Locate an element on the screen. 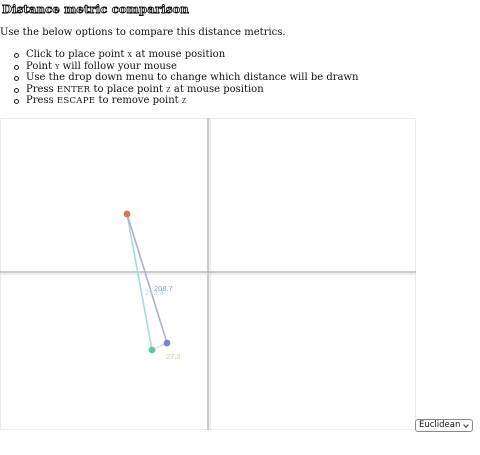 This screenshot has width=480, height=455. instruction-click-text-end: at mouse position is located at coordinates (179, 54).